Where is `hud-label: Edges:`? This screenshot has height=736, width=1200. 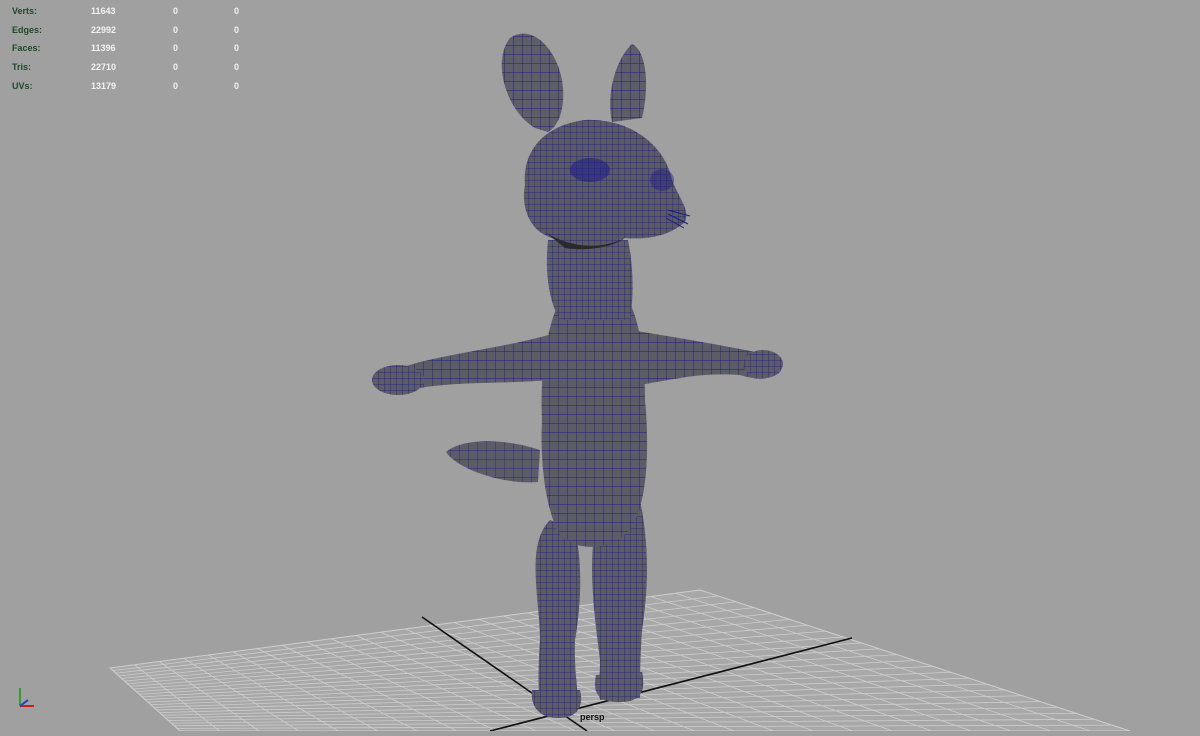
hud-label: Edges: is located at coordinates (27, 29).